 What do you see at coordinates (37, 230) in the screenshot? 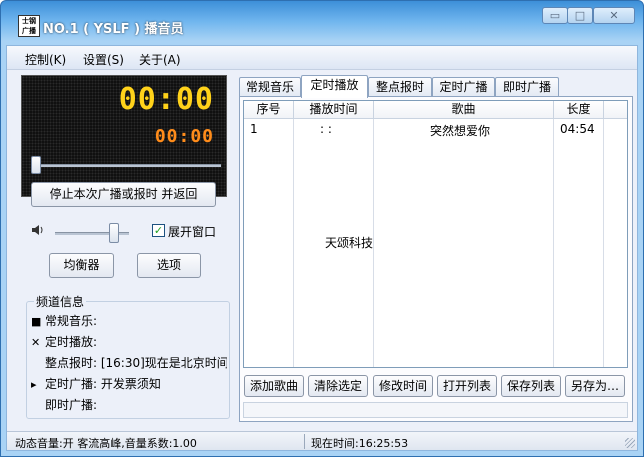
I see `speaker-icon` at bounding box center [37, 230].